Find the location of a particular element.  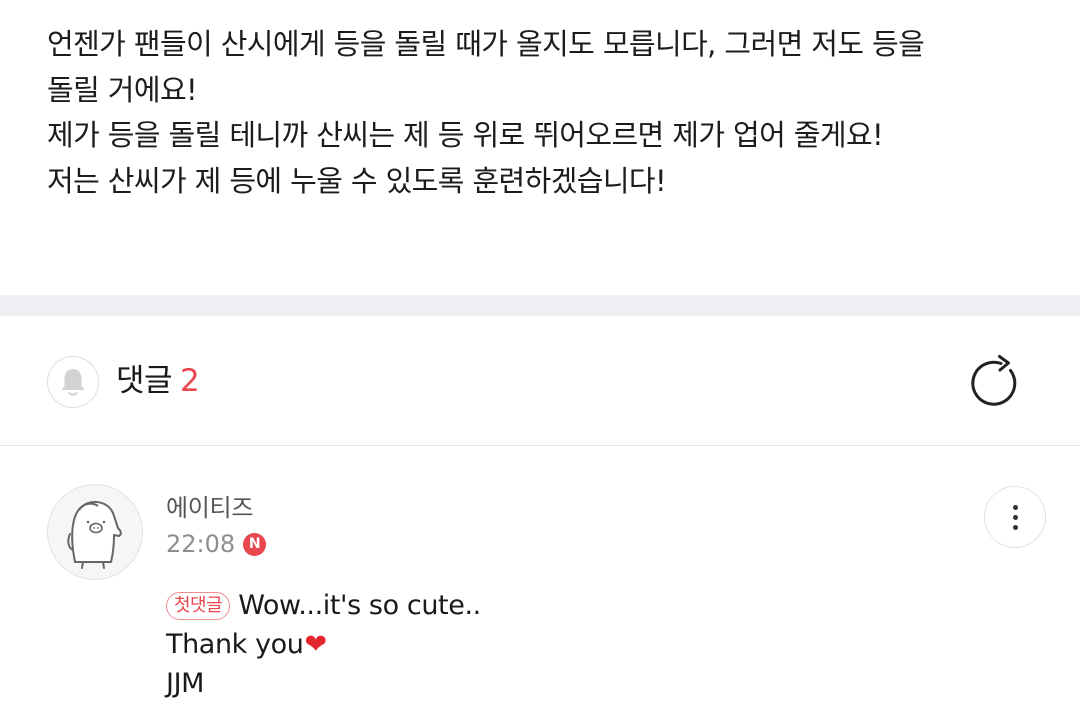

refresh-icon is located at coordinates (994, 380).